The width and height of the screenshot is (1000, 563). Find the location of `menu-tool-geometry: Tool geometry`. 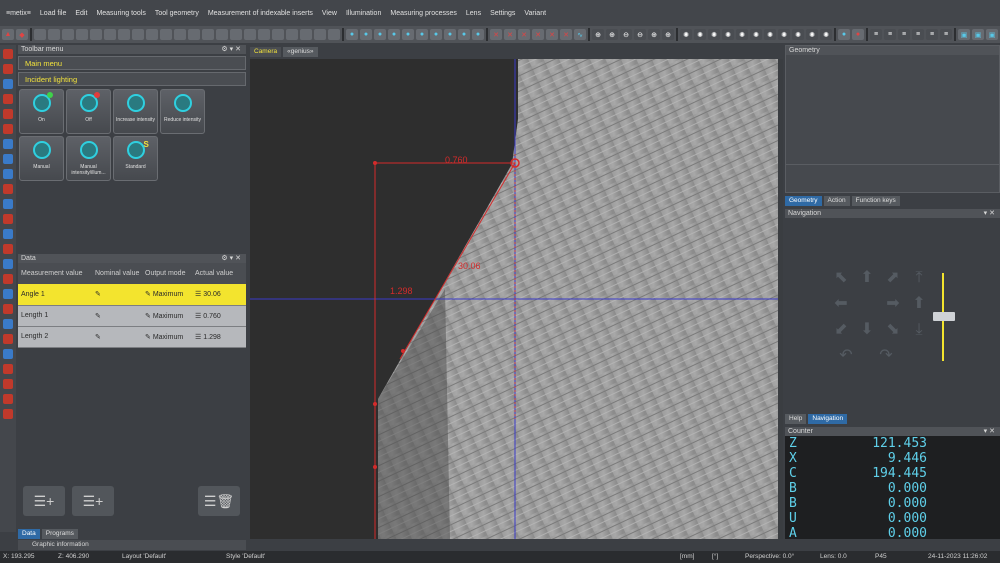

menu-tool-geometry: Tool geometry is located at coordinates (177, 13).